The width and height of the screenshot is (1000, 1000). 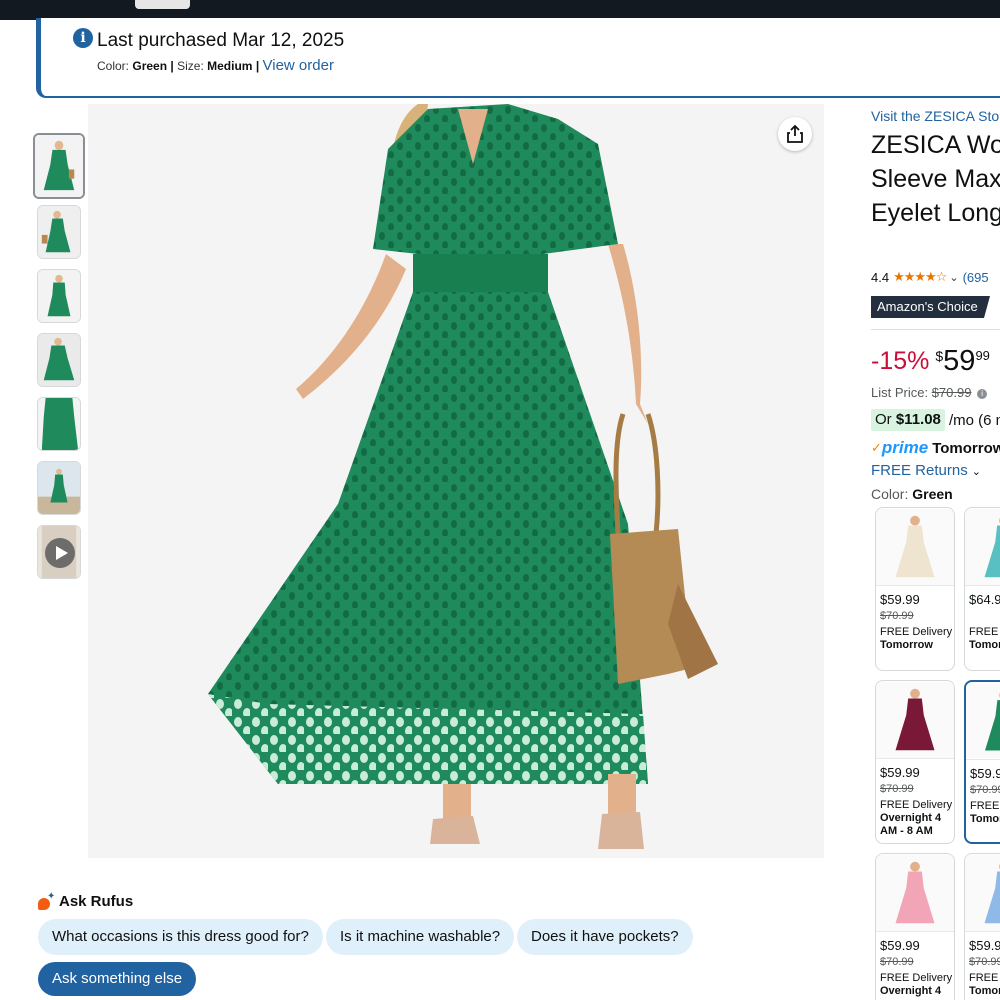 I want to click on free-returns-link: FREE Returns ⌄, so click(x=926, y=470).